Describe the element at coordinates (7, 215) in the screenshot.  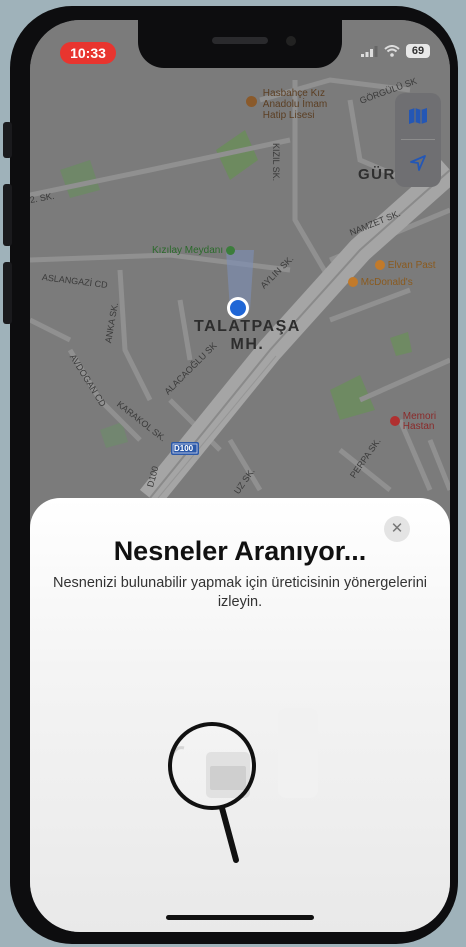
I see `volume-up-button` at that location.